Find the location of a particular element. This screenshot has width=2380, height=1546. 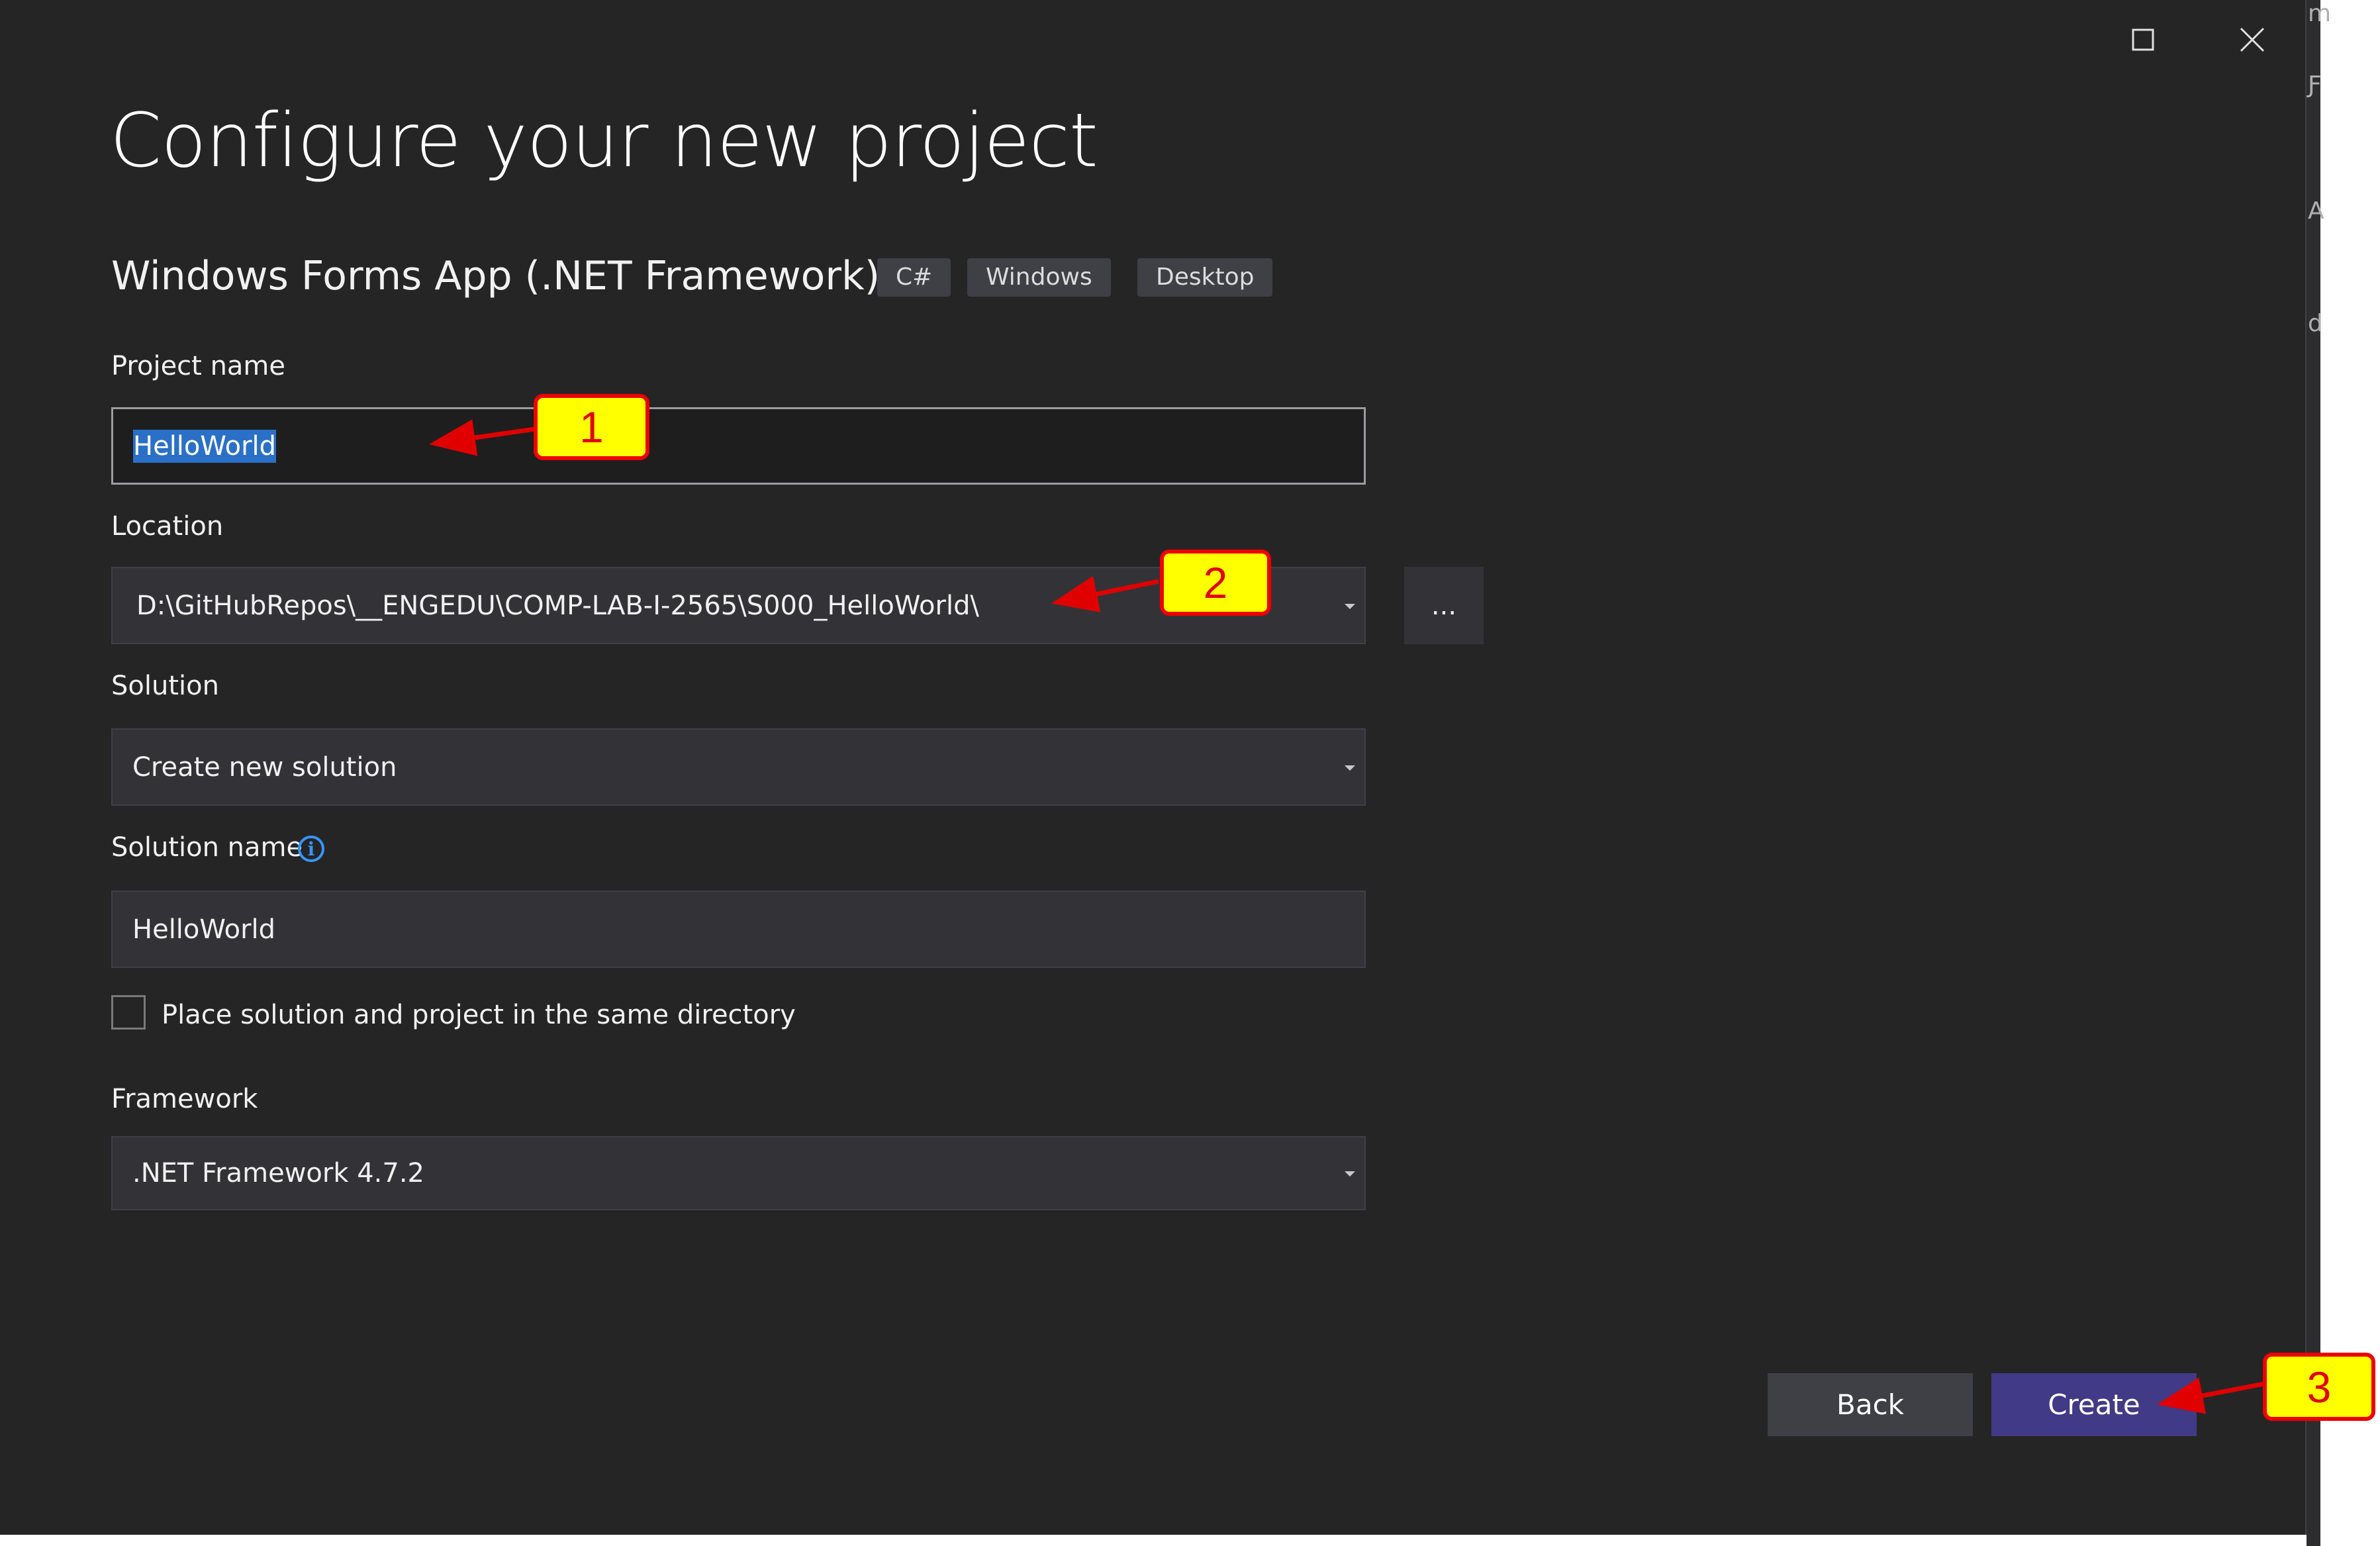

callout-2-arrow is located at coordinates (1105, 593).